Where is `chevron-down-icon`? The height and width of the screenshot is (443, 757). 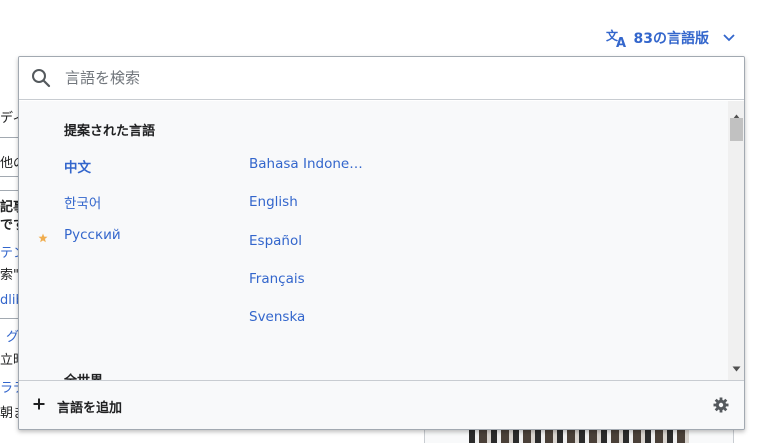 chevron-down-icon is located at coordinates (729, 38).